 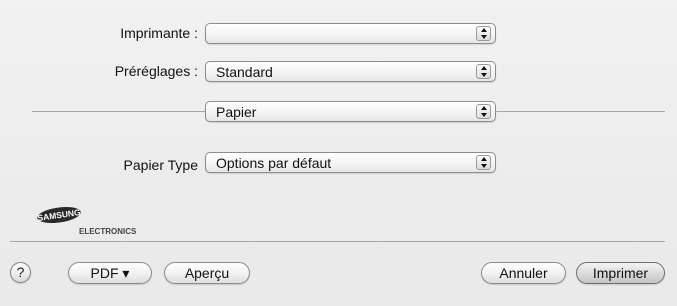 I want to click on presets-popup: Standard, so click(x=350, y=71).